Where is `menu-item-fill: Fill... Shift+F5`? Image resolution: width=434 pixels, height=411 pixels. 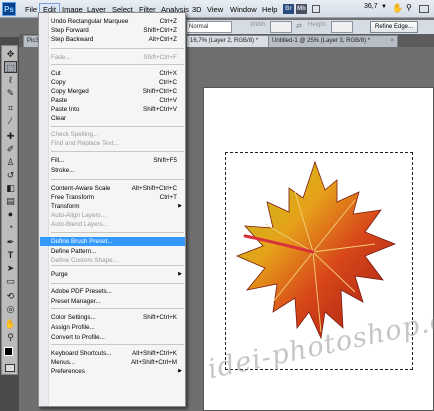 menu-item-fill: Fill... Shift+F5 is located at coordinates (112, 160).